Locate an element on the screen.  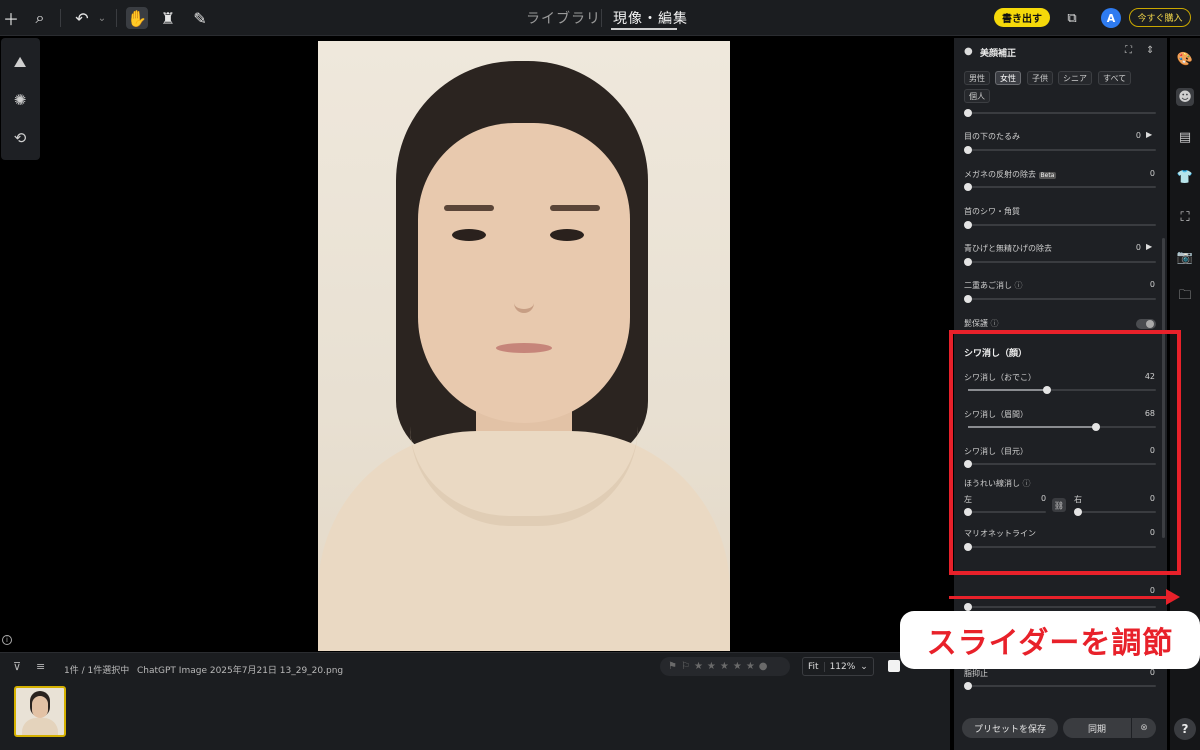
toolbar-divider is located at coordinates (60, 18).